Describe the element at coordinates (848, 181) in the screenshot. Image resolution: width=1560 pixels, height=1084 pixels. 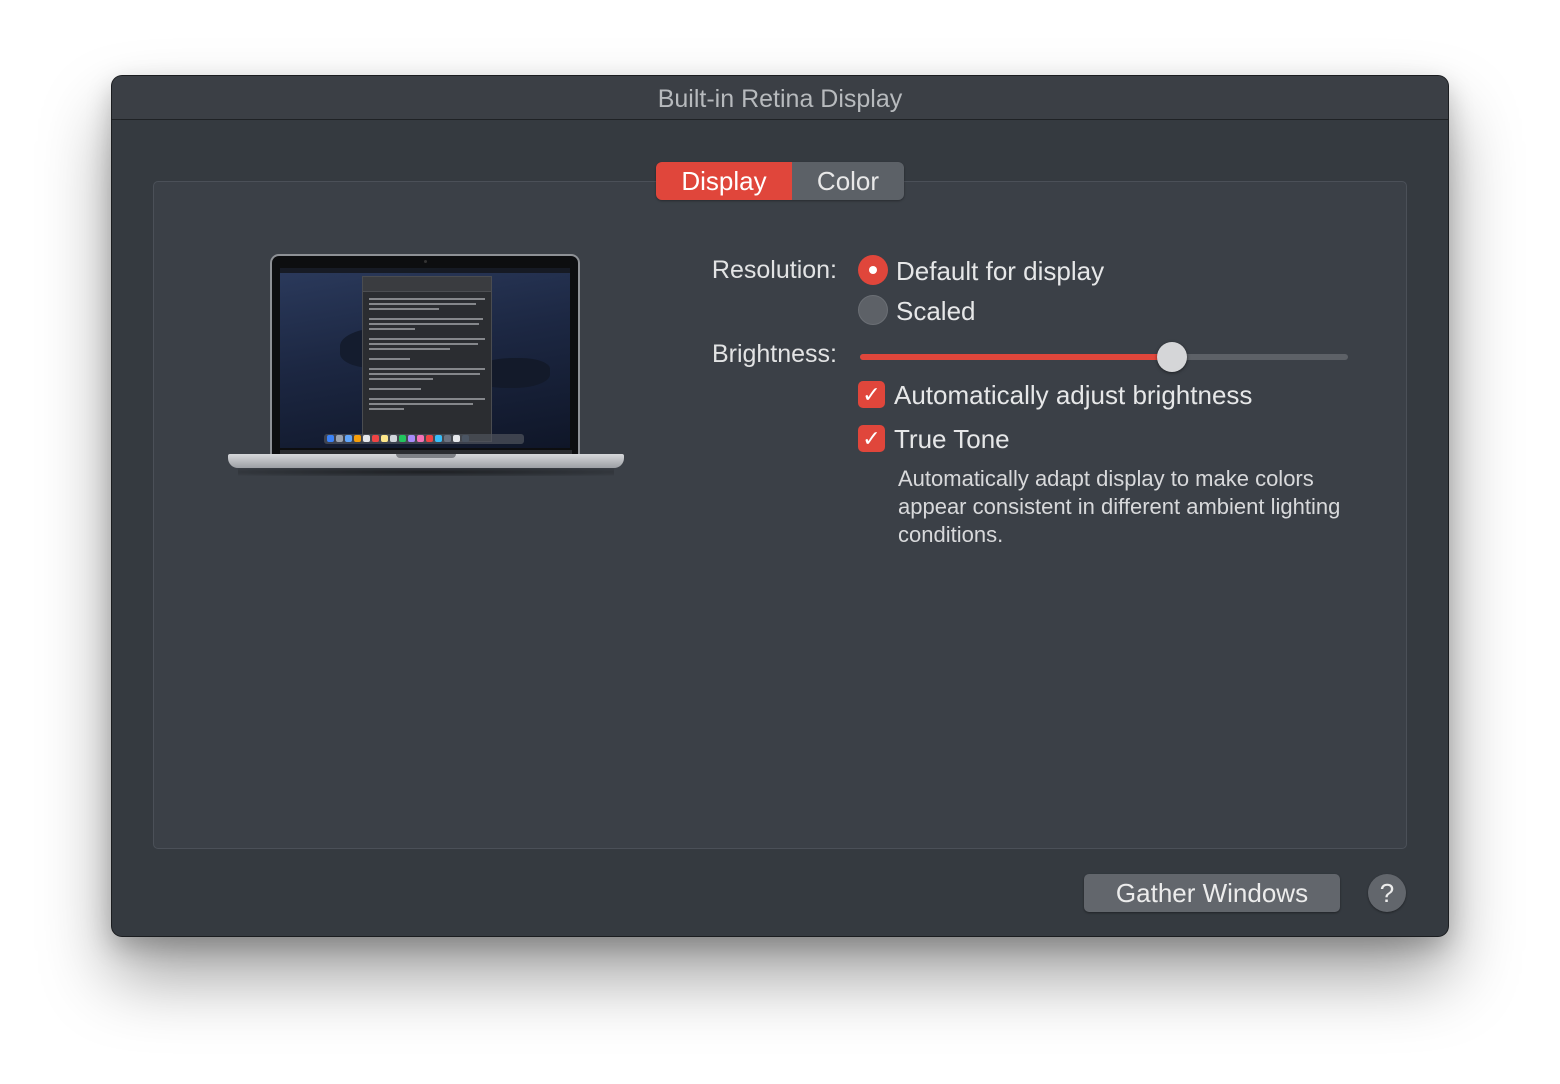
I see `tab-color: Color` at that location.